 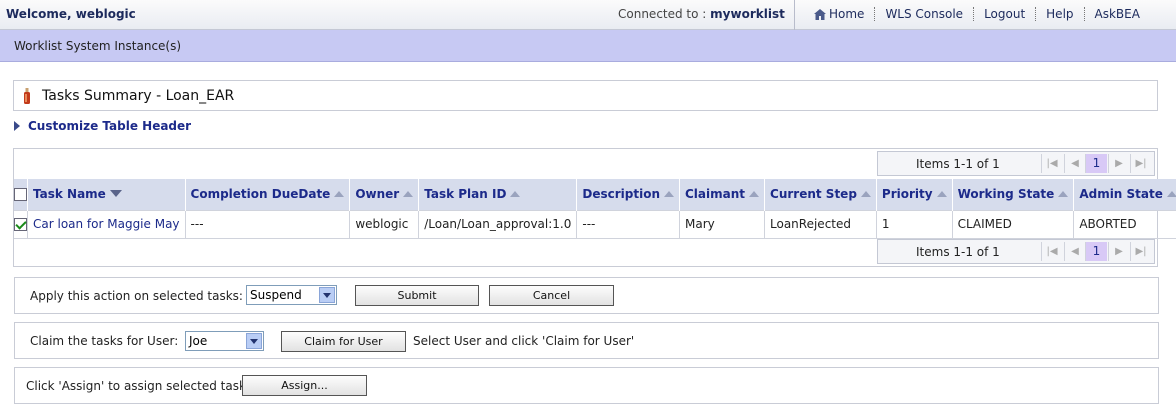 I want to click on section-band: Worklist System Instance(s), so click(x=588, y=46).